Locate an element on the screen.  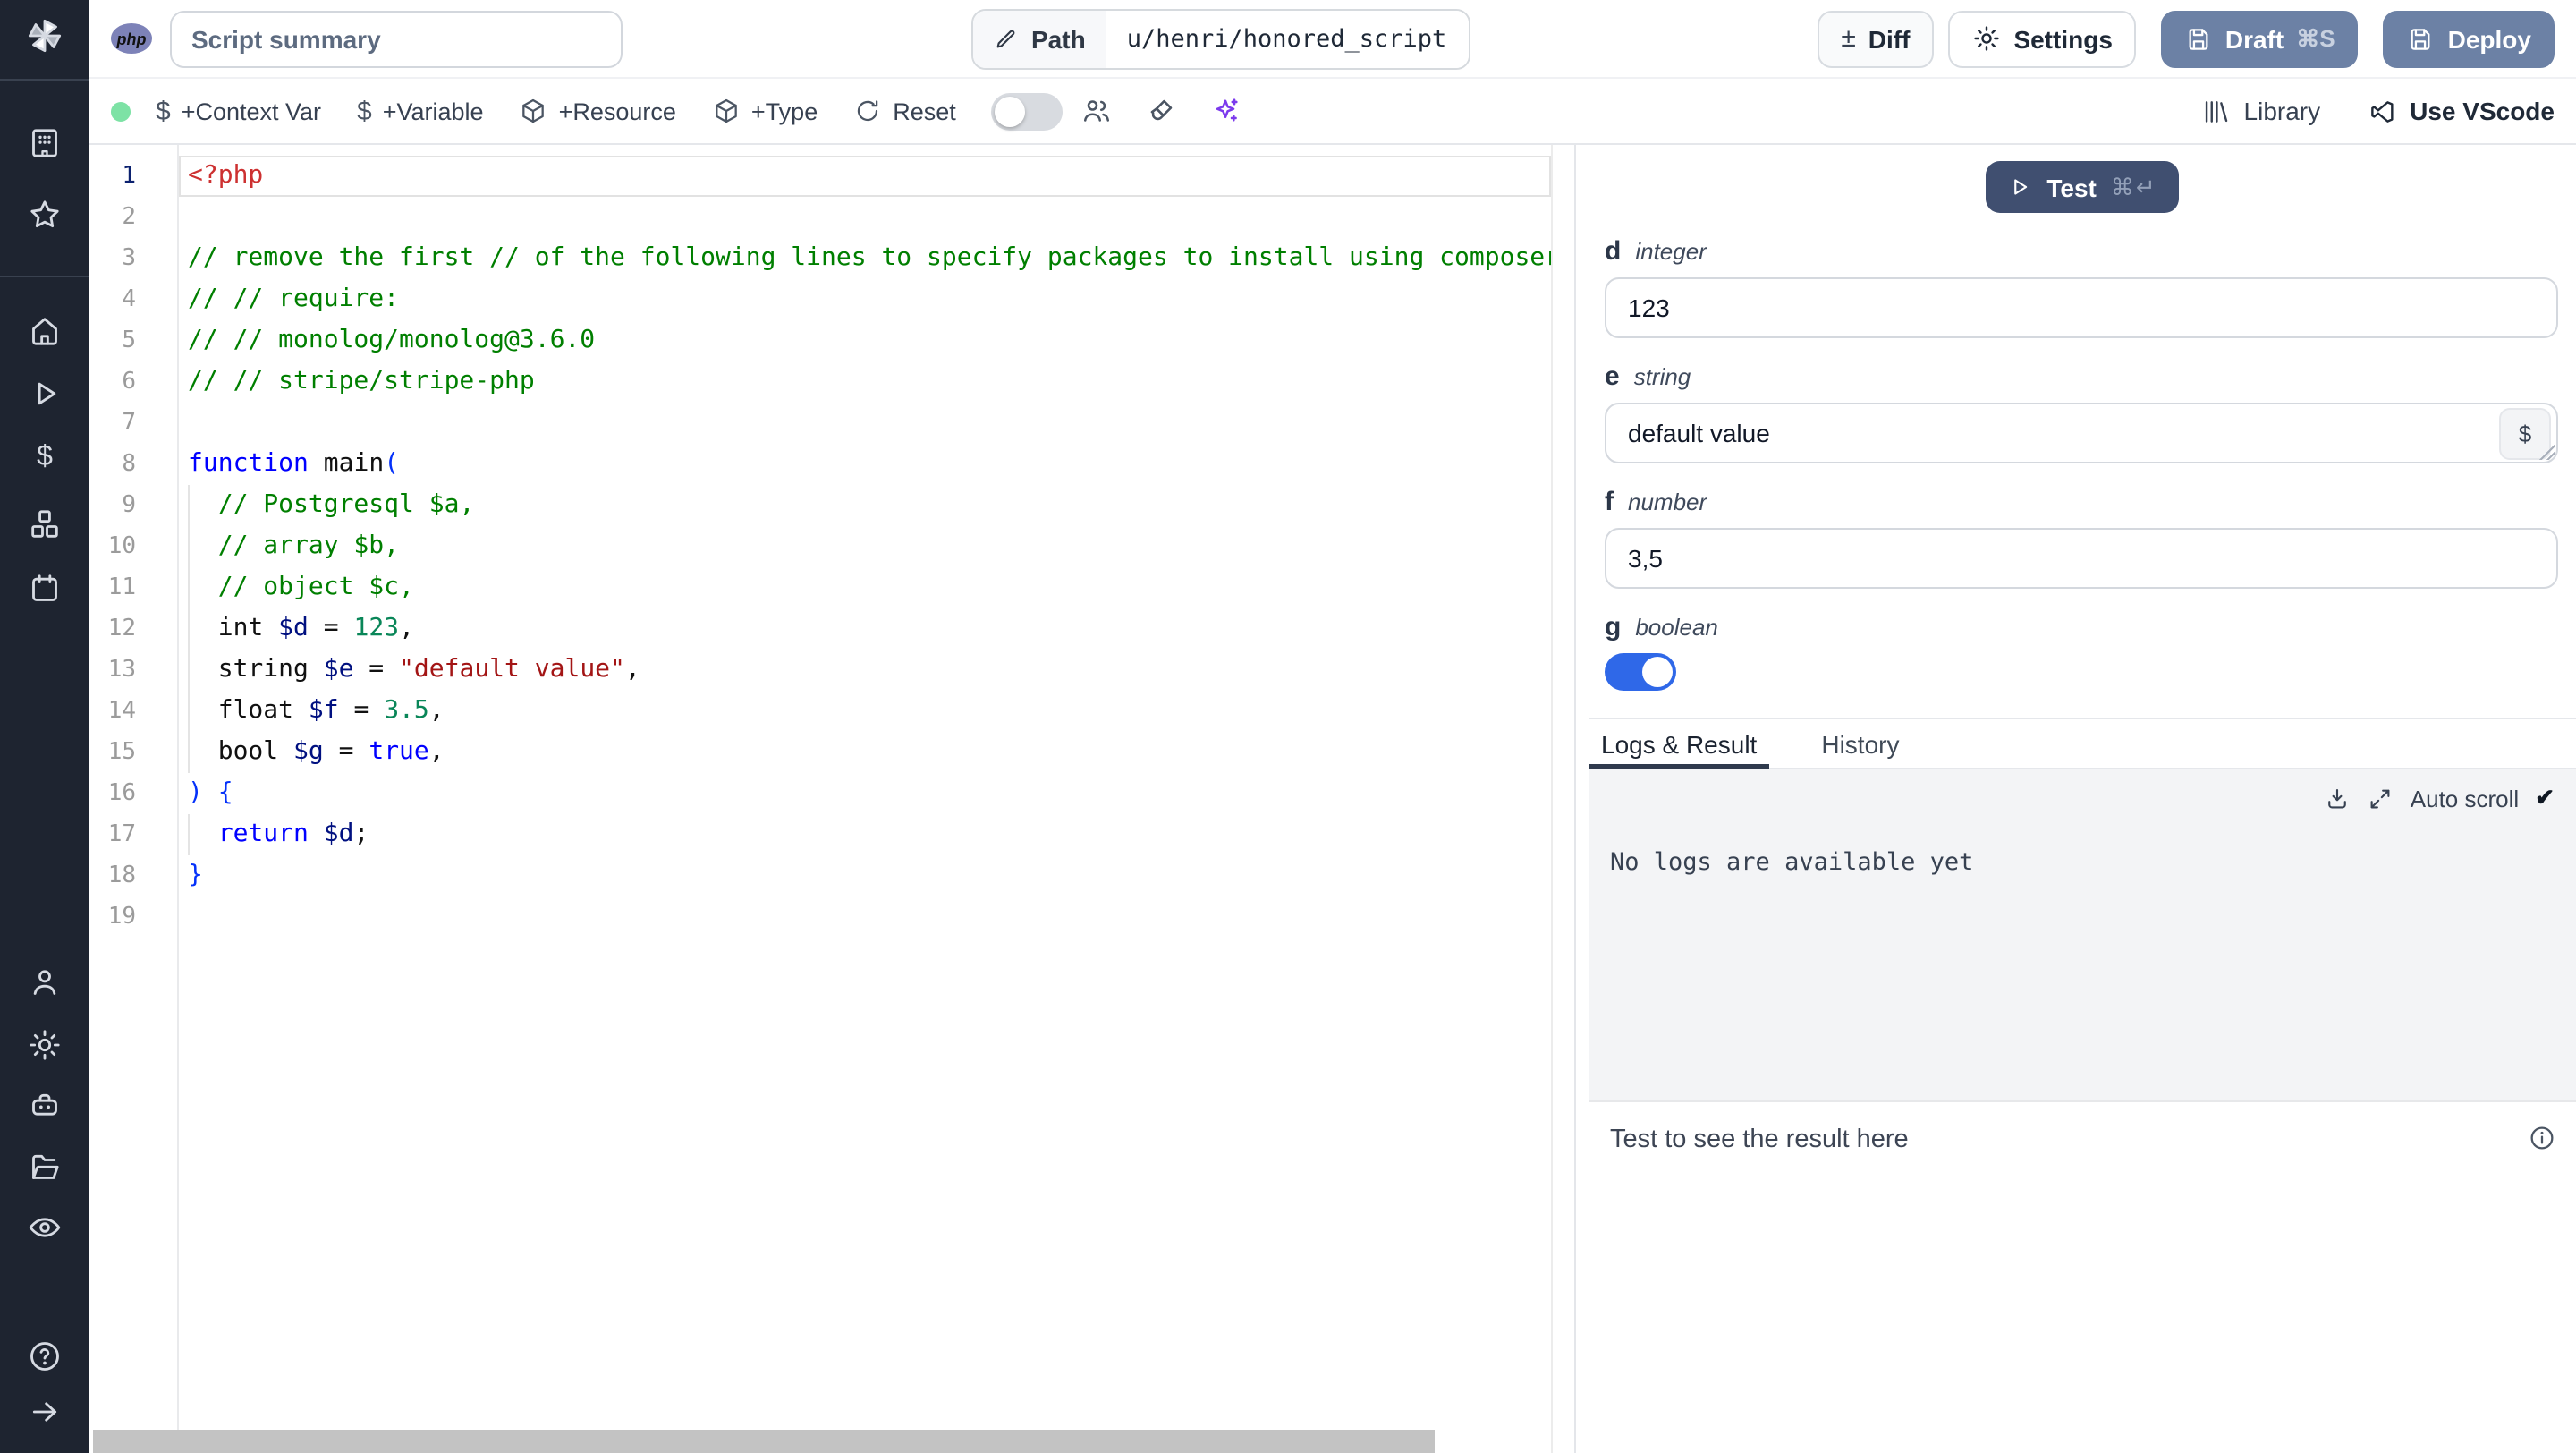
code-line: ) { is located at coordinates (210, 792).